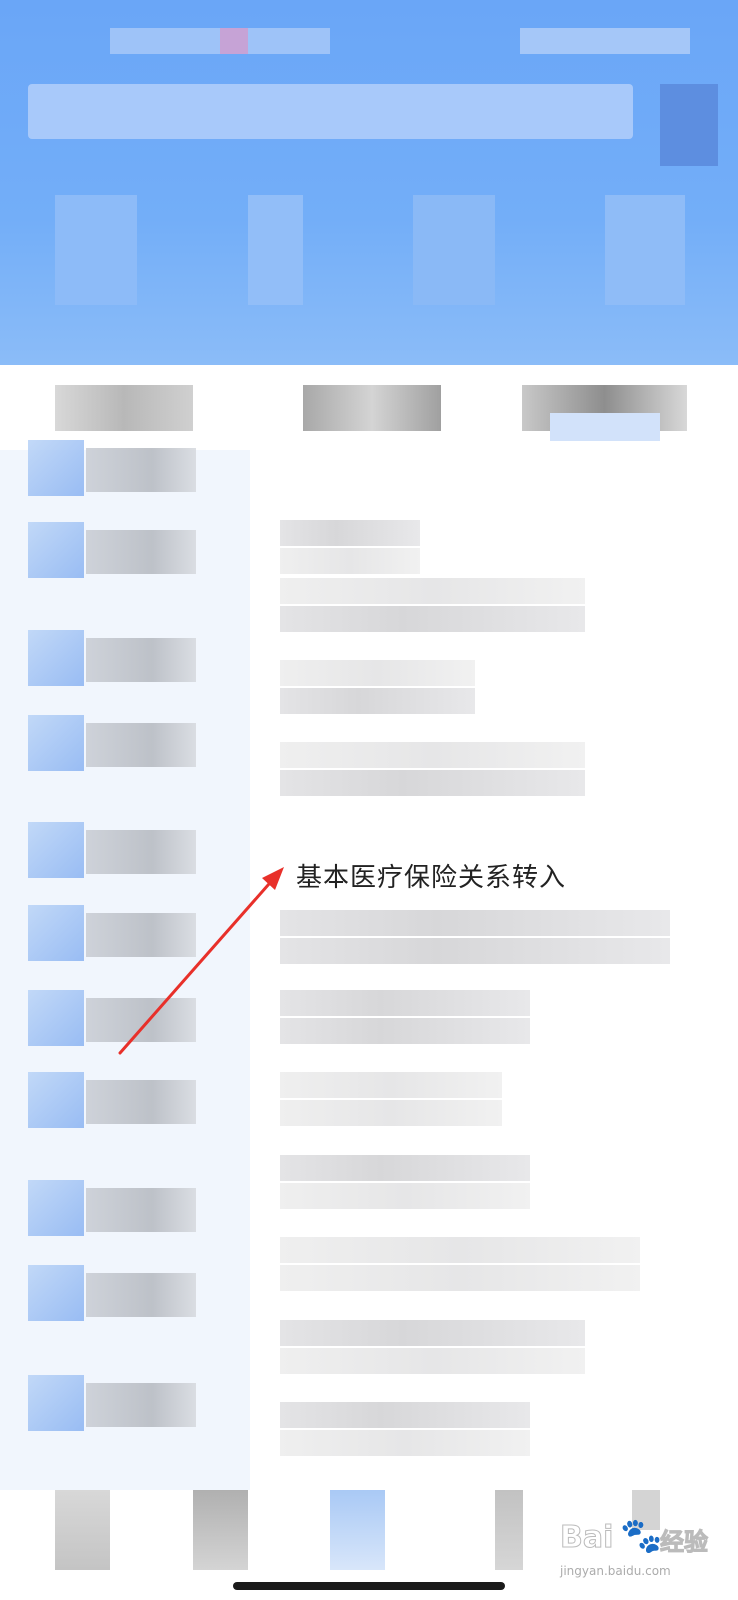 The height and width of the screenshot is (1600, 738). I want to click on nav-tab-2-blur, so click(220, 1530).